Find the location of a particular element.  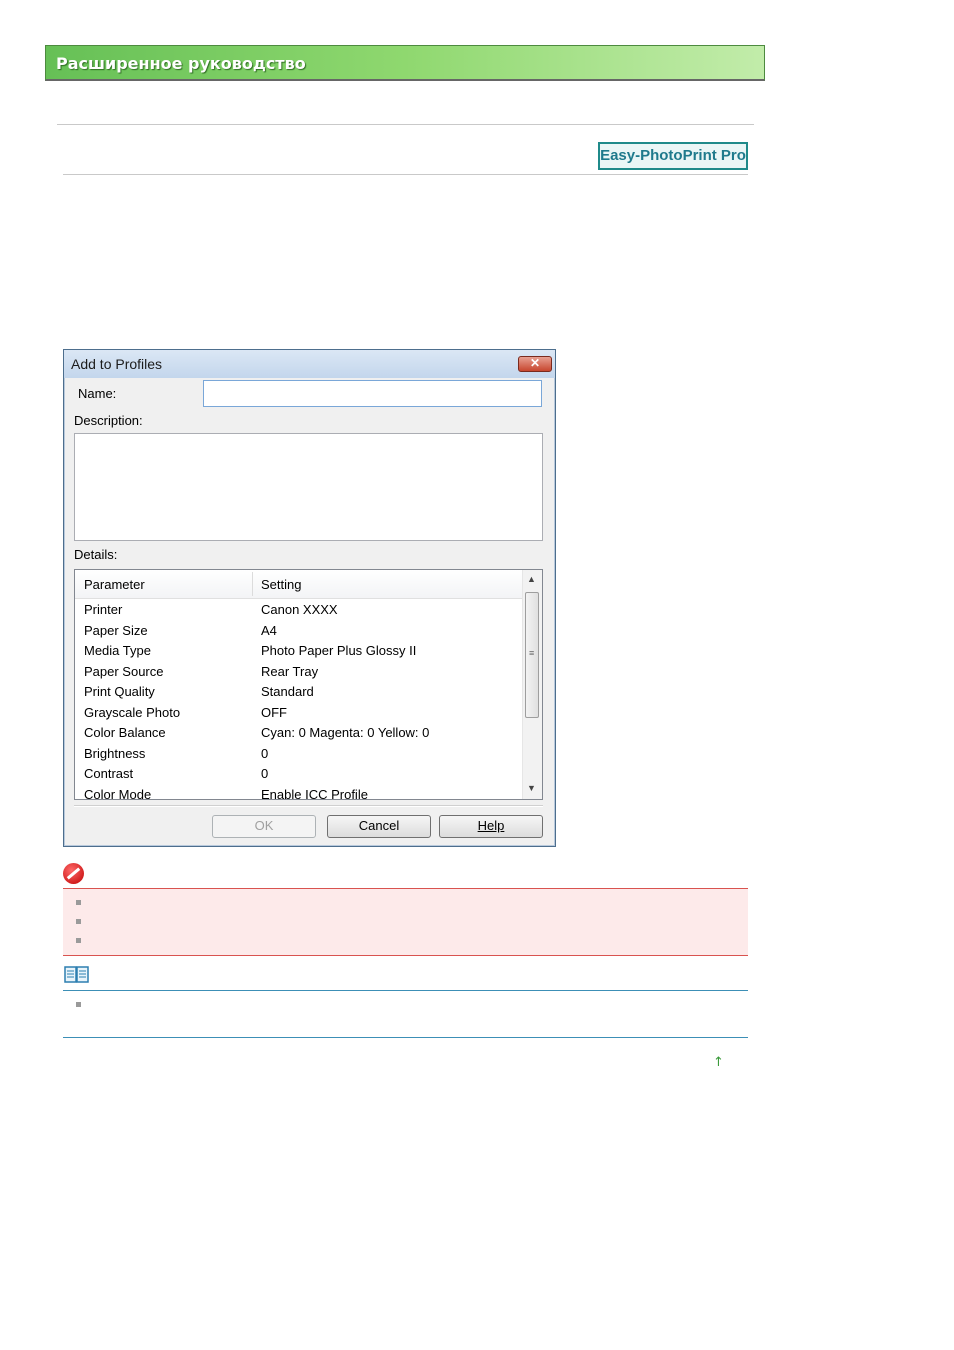

table-row: Print Quality Standard is located at coordinates (298, 693).